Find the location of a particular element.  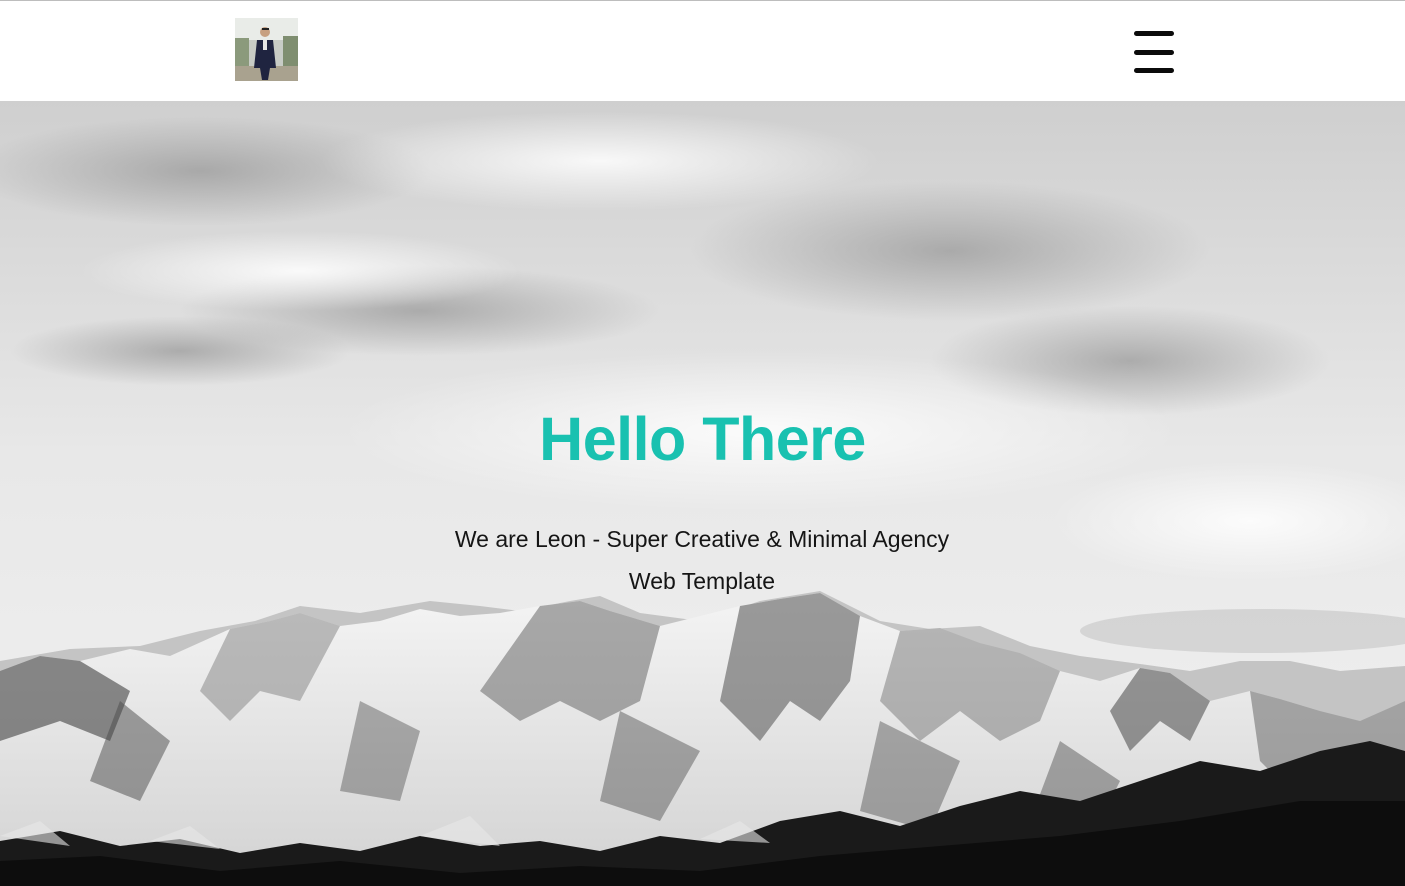

menu-bar-middle is located at coordinates (1154, 52).